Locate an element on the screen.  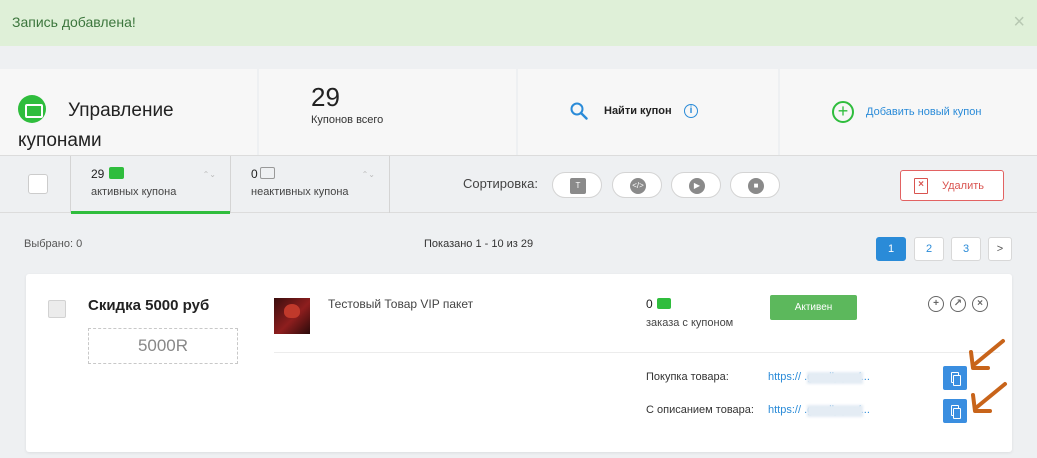
sort-by-title-button: T is located at coordinates (577, 185).